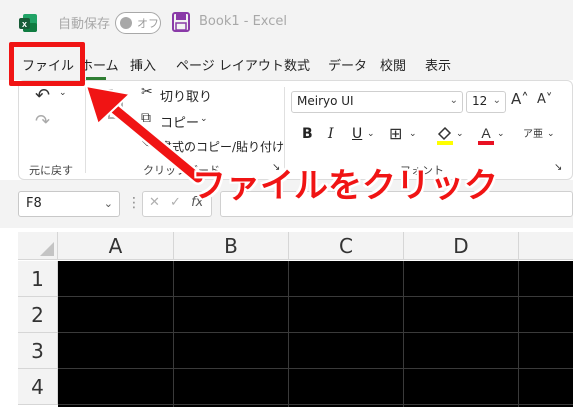 The image size is (573, 407). Describe the element at coordinates (38, 351) in the screenshot. I see `row-header-3: 3` at that location.